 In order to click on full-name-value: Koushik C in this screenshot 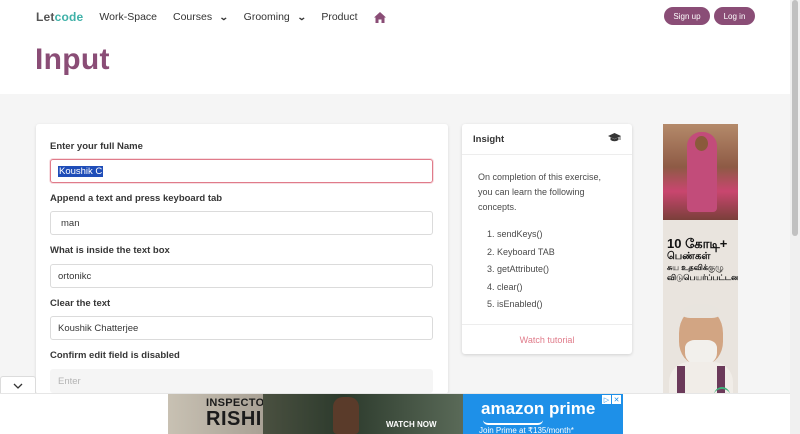, I will do `click(81, 171)`.